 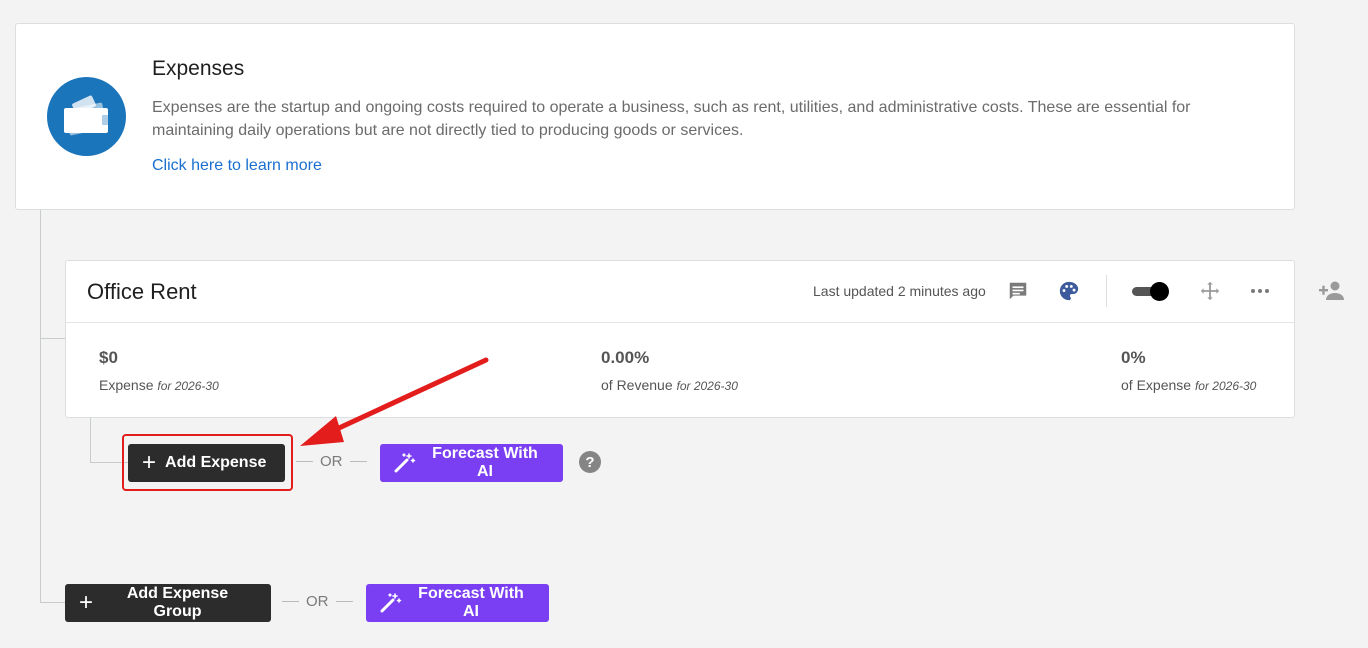 I want to click on metric-of-revenue: 0.00% of Revenue for 2026-30, so click(x=669, y=370).